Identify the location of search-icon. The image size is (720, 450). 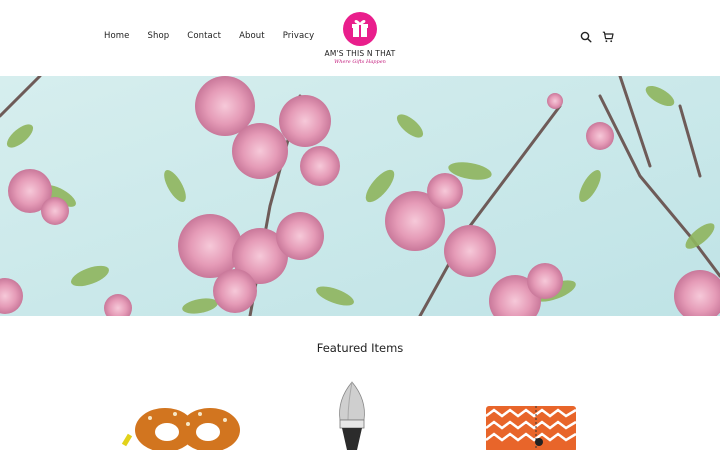
(586, 36).